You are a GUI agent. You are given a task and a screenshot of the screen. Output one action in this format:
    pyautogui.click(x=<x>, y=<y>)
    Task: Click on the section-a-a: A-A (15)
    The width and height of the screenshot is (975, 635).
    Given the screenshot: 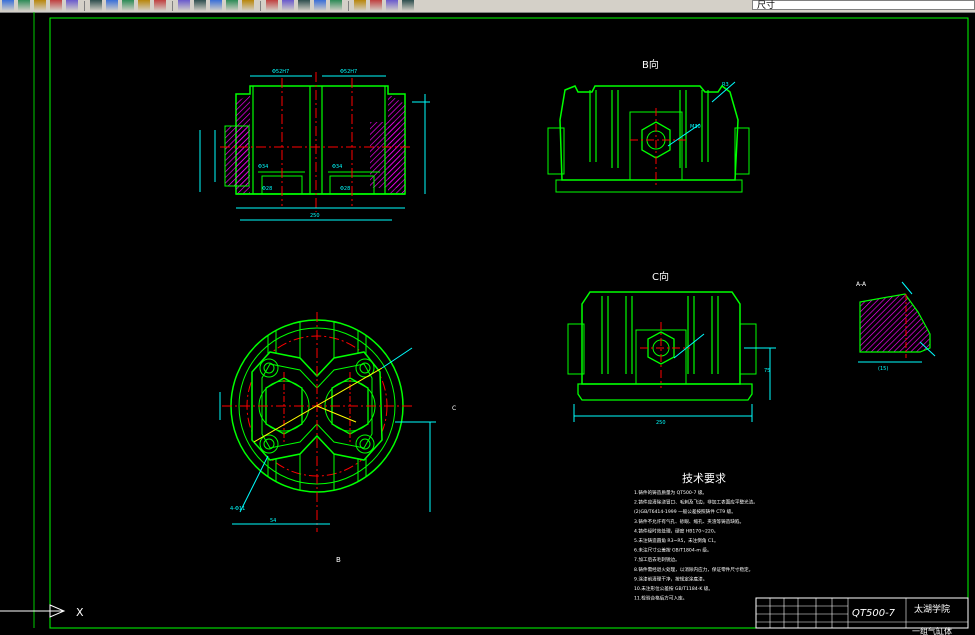 What is the action you would take?
    pyautogui.click(x=896, y=326)
    